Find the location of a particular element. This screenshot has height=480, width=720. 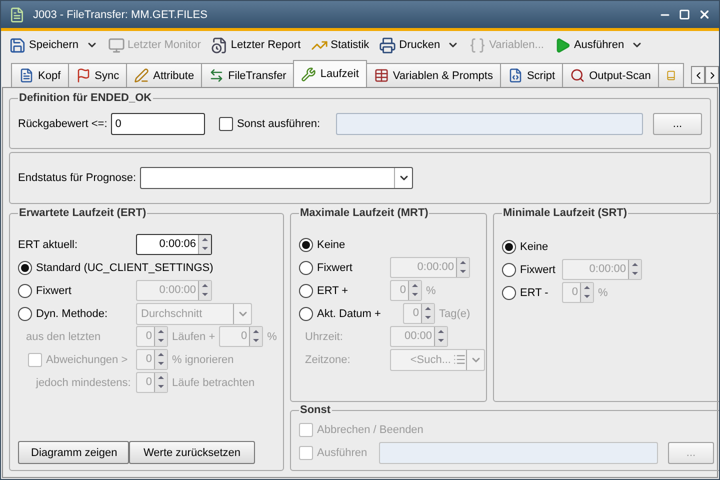

field-label: Rückgabewert <=: is located at coordinates (63, 124).